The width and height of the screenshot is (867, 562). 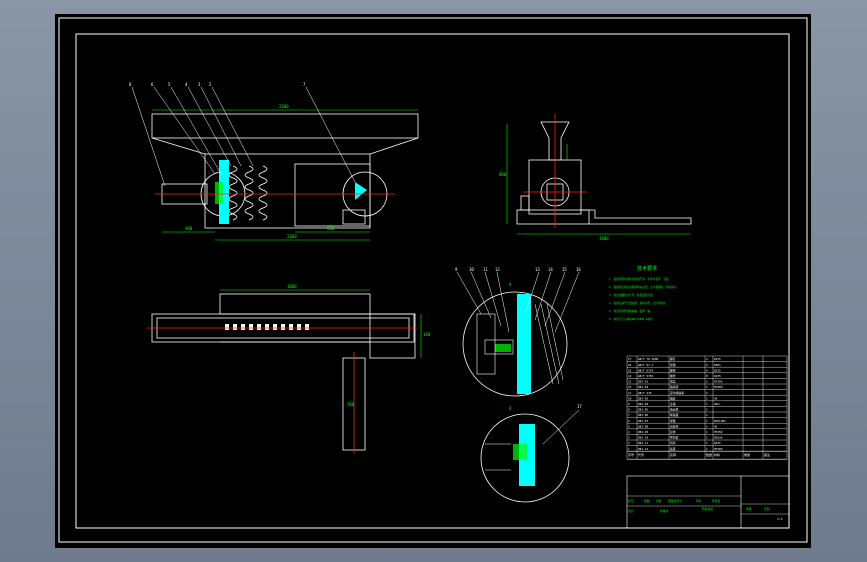 What do you see at coordinates (767, 454) in the screenshot?
I see `parts-table-header-cell: 备注` at bounding box center [767, 454].